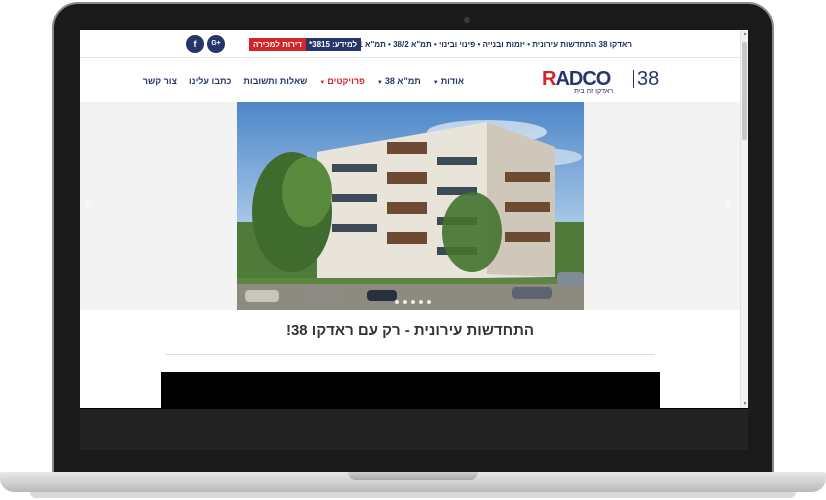 The width and height of the screenshot is (826, 500). Describe the element at coordinates (744, 91) in the screenshot. I see `scrollbar-thumb` at that location.